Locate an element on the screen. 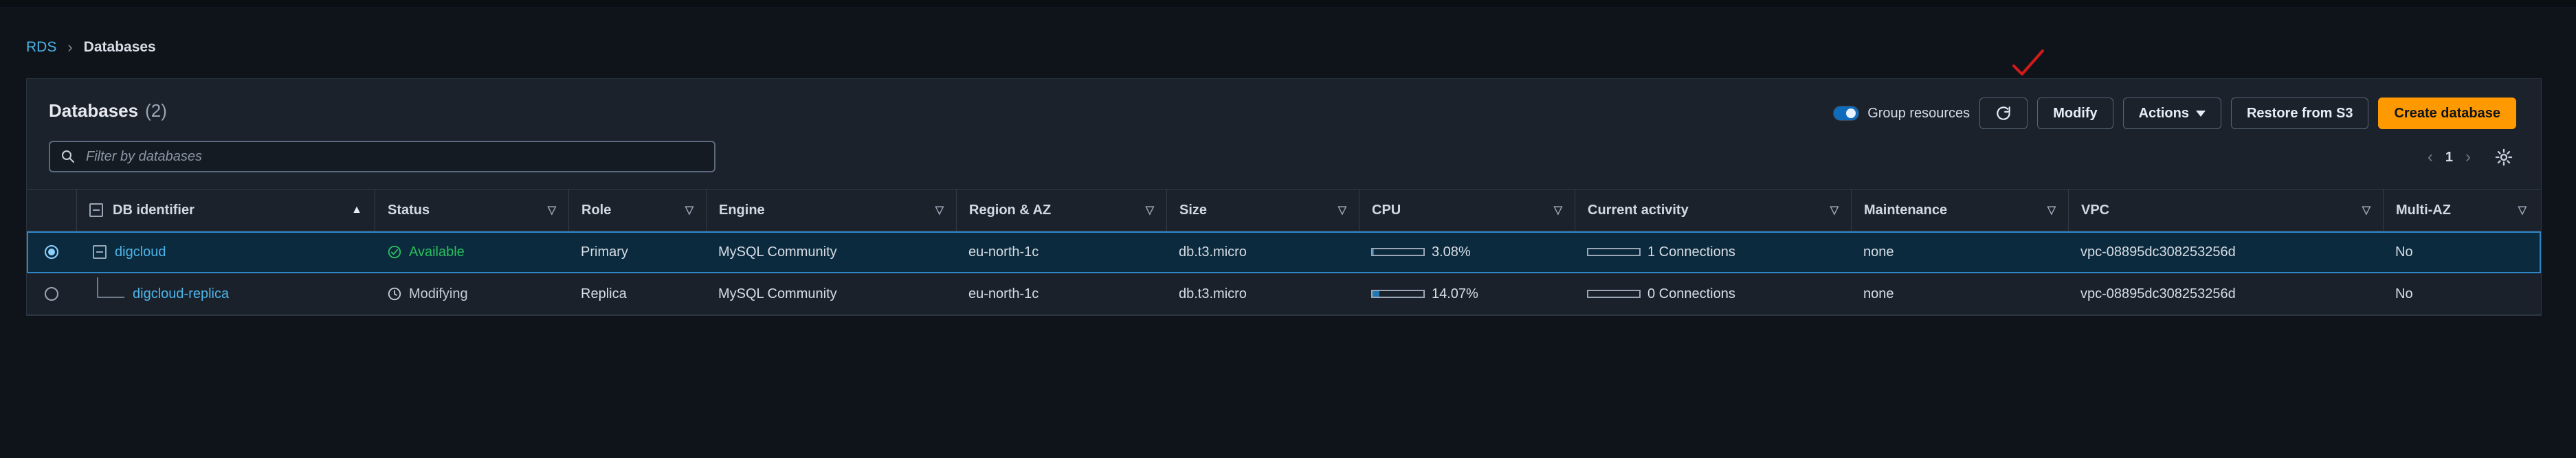 This screenshot has width=2576, height=458. actions-button: Actions is located at coordinates (2171, 113).